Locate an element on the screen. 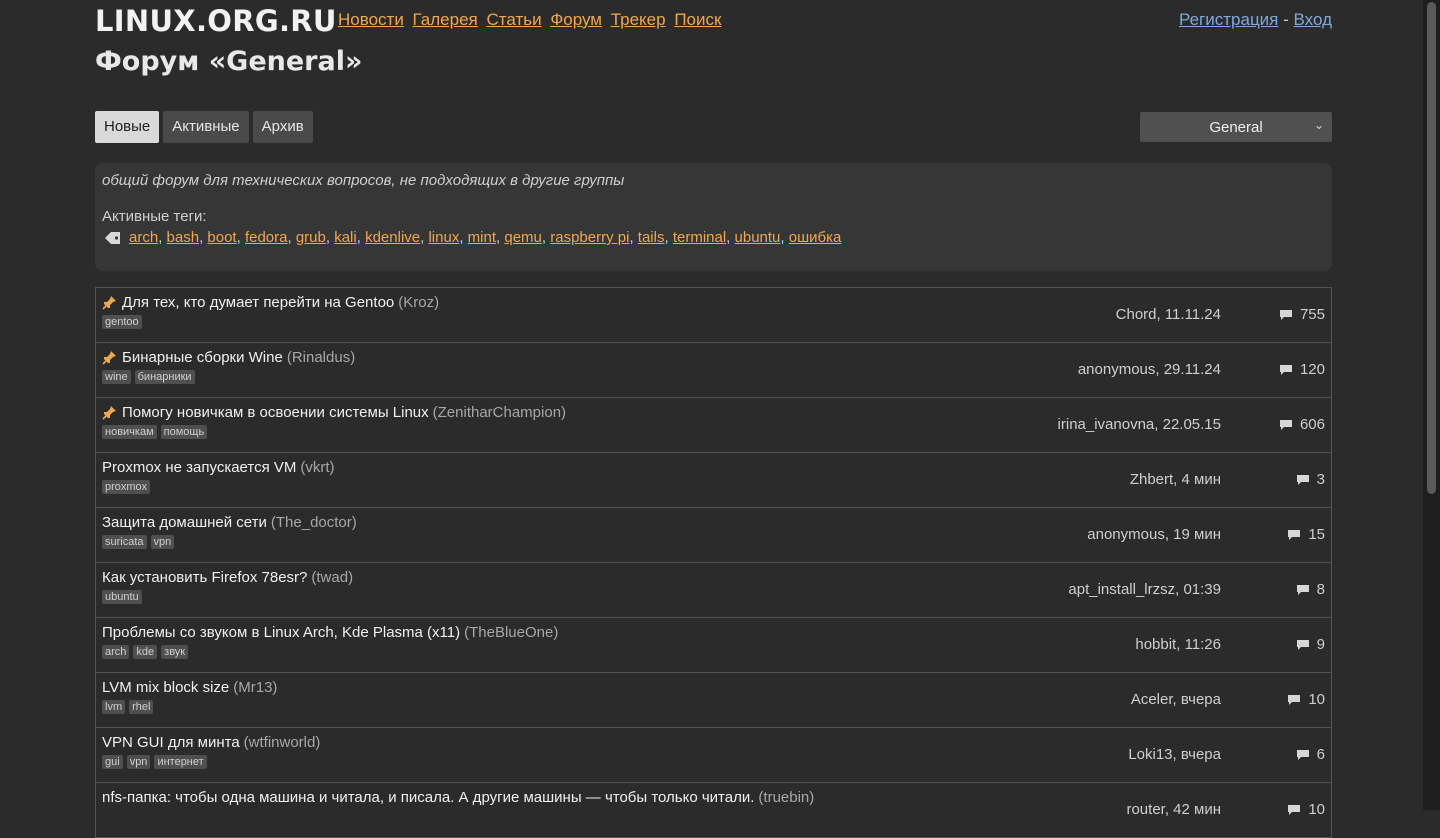  topic-tag: звук is located at coordinates (175, 652).